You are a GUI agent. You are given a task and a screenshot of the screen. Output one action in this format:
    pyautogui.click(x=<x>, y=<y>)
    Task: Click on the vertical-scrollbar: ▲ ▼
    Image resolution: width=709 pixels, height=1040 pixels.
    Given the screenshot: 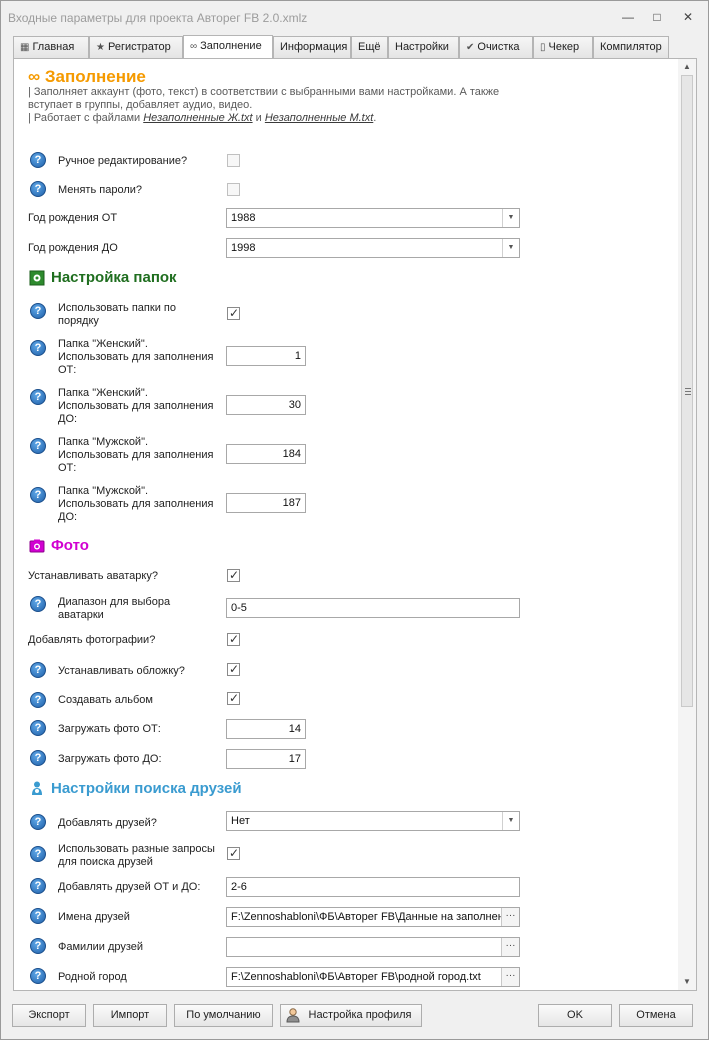 What is the action you would take?
    pyautogui.click(x=687, y=524)
    